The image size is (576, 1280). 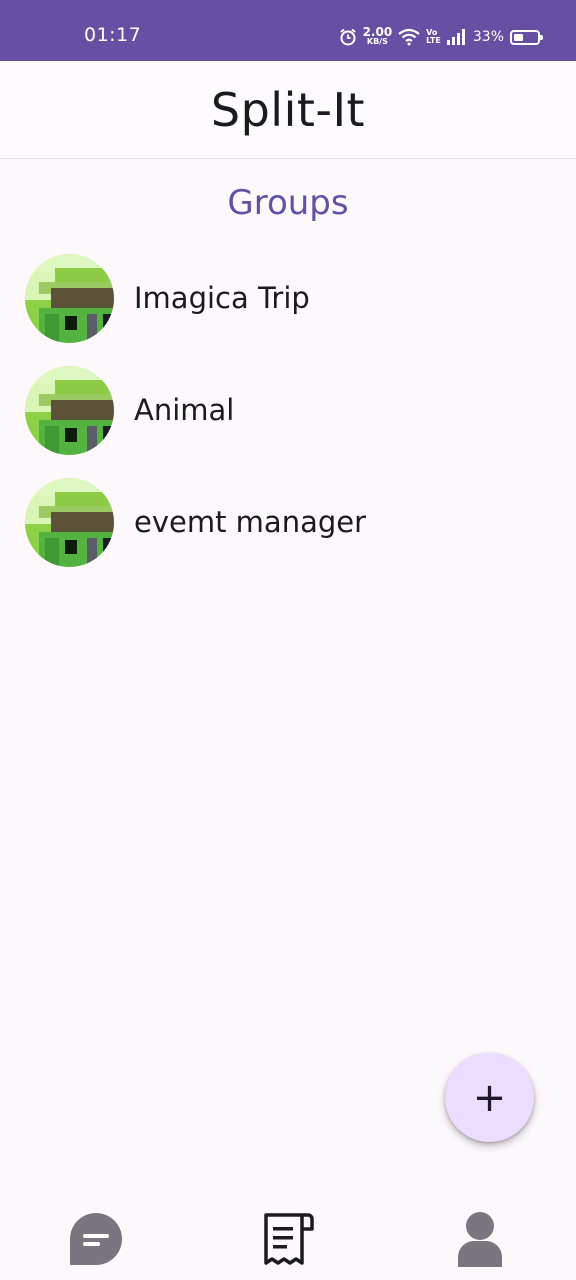 What do you see at coordinates (409, 37) in the screenshot?
I see `wifi-icon` at bounding box center [409, 37].